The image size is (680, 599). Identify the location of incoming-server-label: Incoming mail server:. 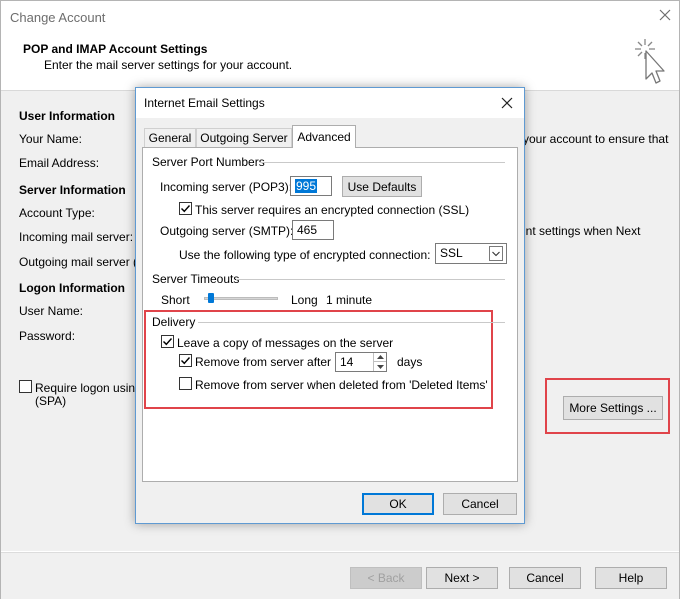
(76, 237).